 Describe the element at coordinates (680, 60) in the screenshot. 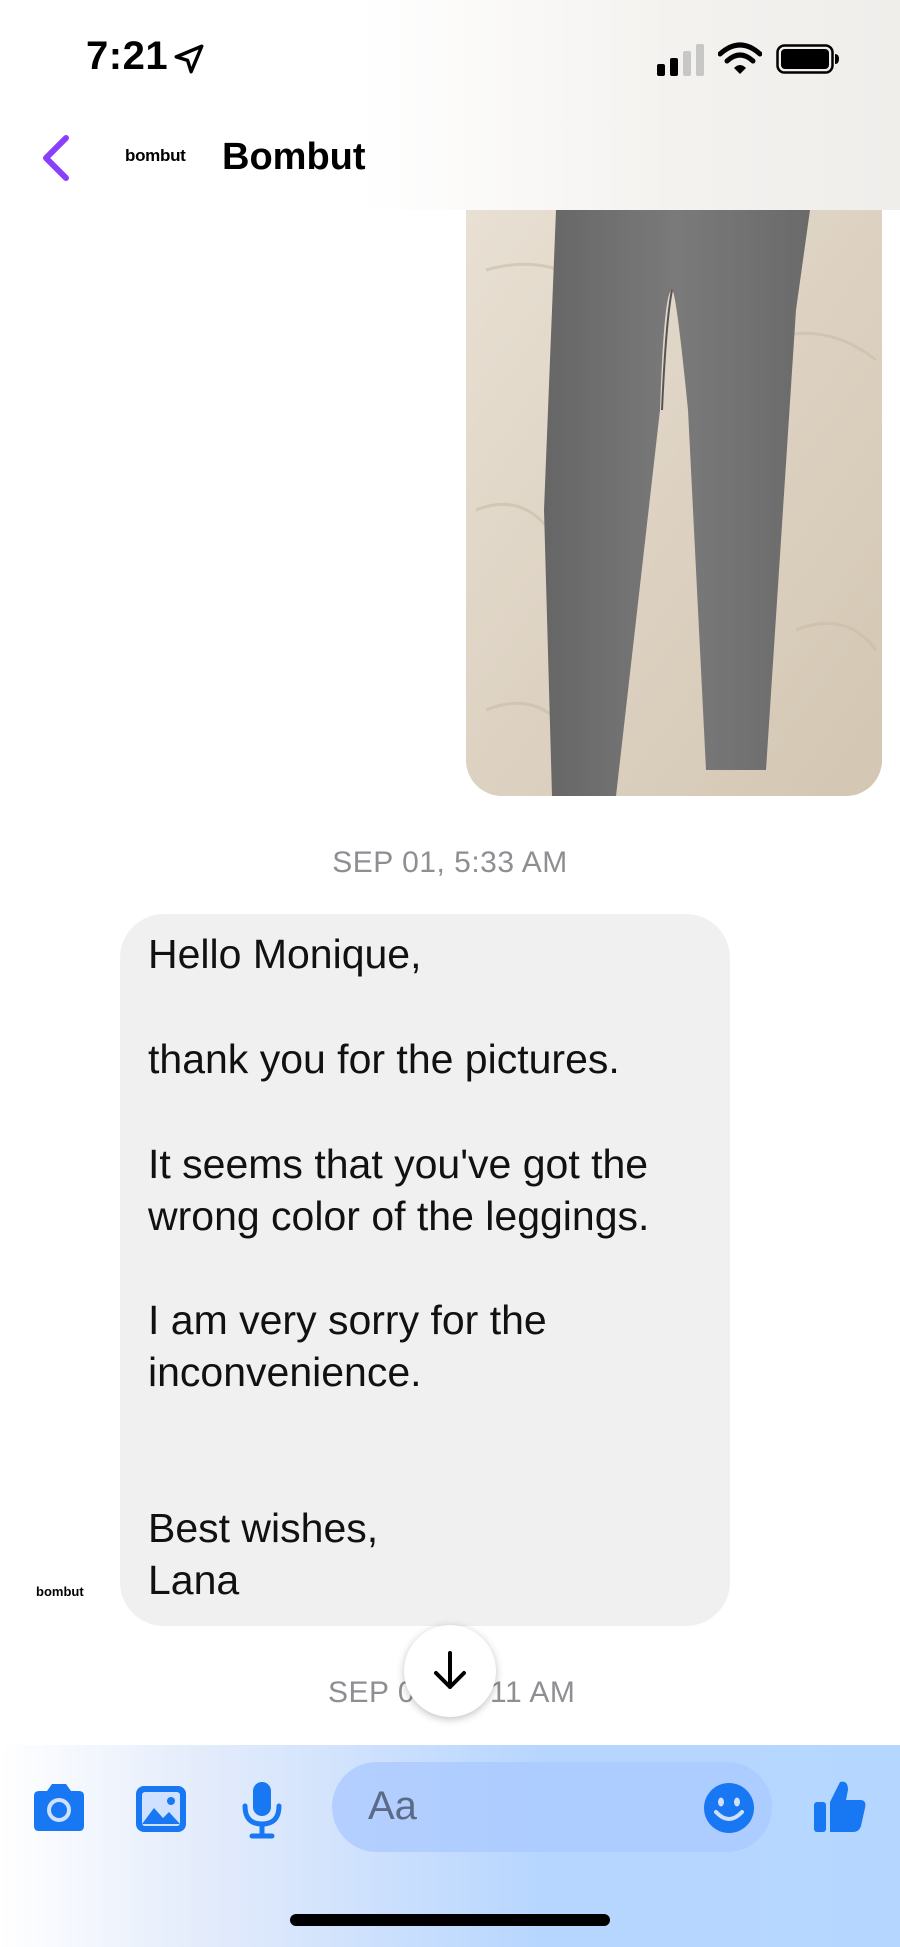

I see `signal-icon` at that location.